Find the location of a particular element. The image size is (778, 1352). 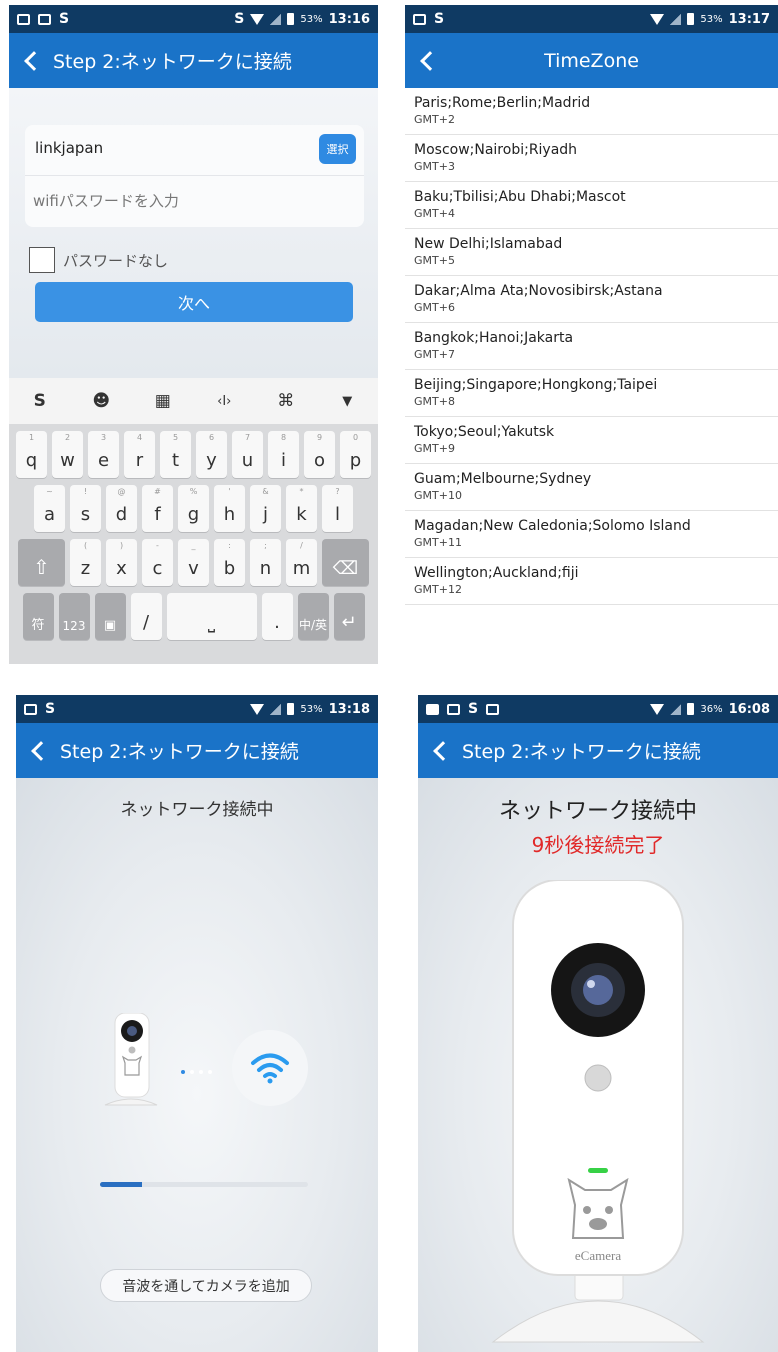

timezone-offset: GMT+5 is located at coordinates (434, 260).